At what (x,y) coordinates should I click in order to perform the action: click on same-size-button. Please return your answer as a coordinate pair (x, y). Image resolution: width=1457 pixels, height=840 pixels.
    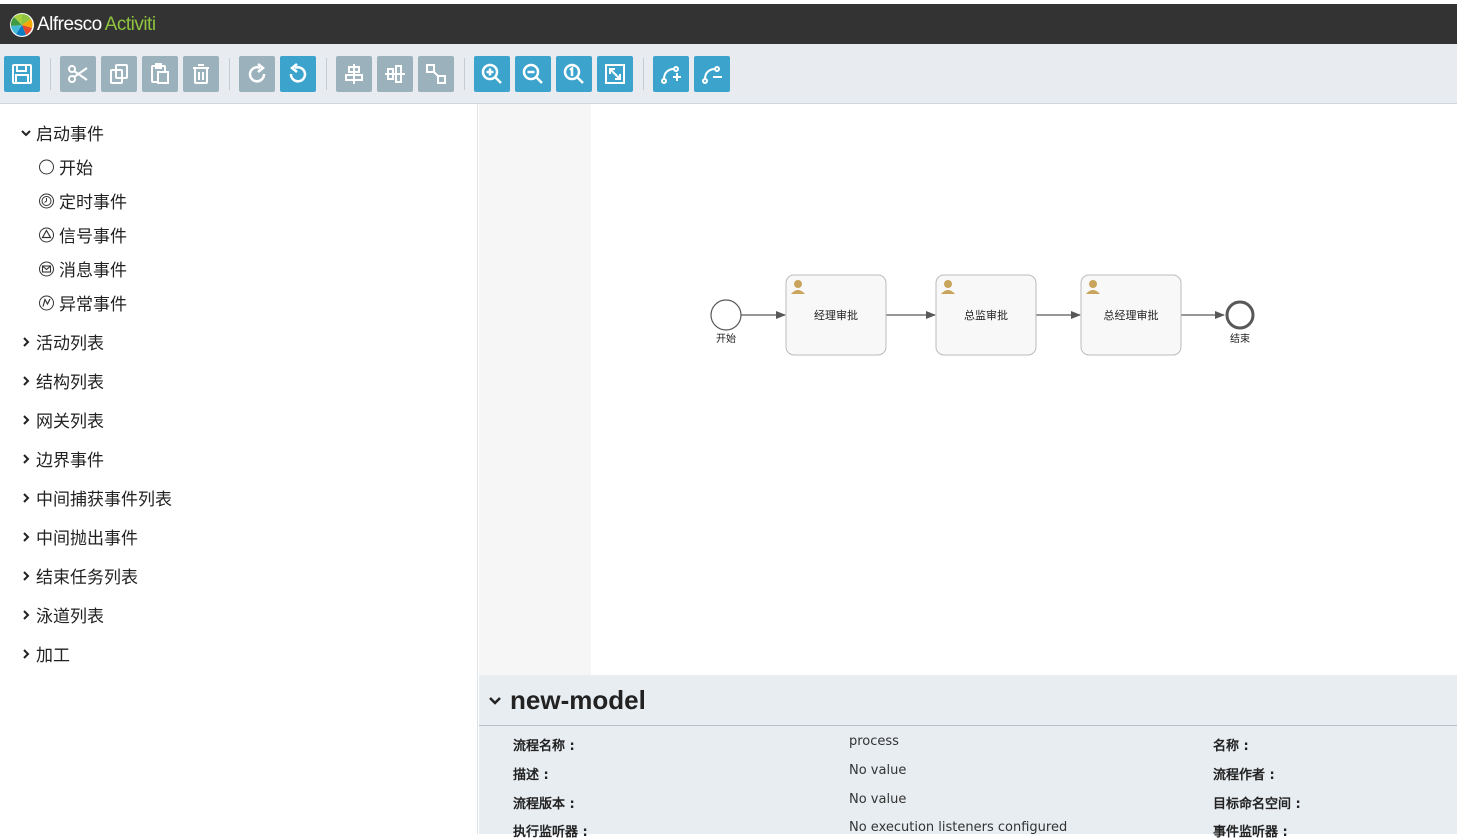
    Looking at the image, I should click on (436, 74).